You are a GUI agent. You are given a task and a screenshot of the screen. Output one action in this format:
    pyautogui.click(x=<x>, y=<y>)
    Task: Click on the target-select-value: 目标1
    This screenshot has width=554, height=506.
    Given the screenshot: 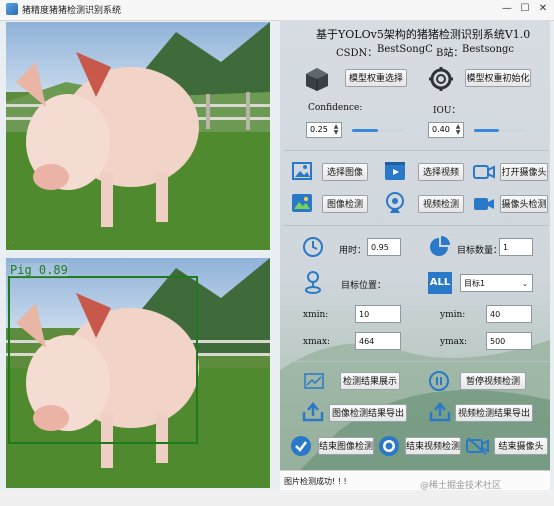 What is the action you would take?
    pyautogui.click(x=475, y=283)
    